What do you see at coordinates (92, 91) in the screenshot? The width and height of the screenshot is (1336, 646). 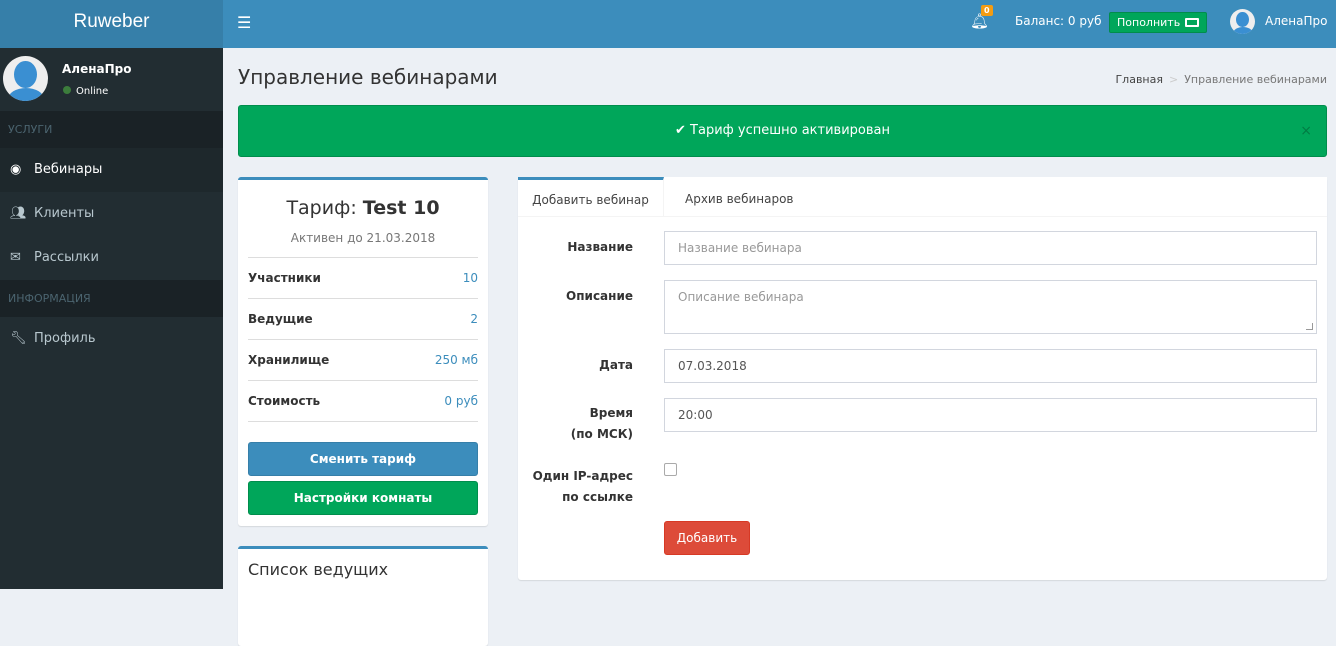 I see `status-text: Online` at bounding box center [92, 91].